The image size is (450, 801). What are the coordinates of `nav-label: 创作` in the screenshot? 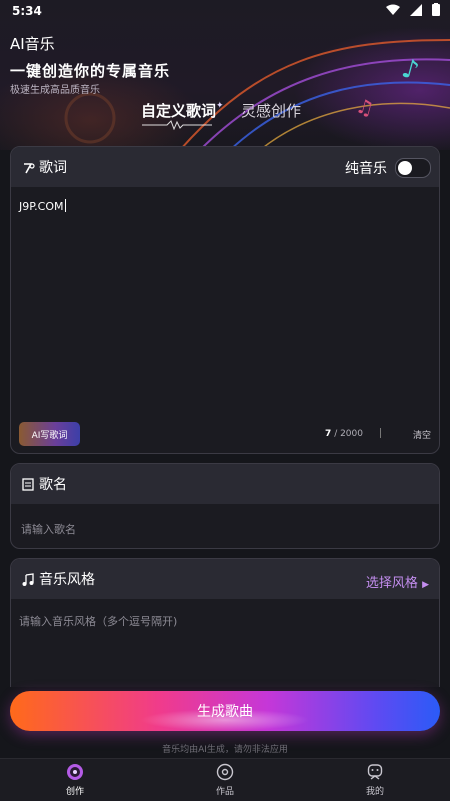 It's located at (74, 792).